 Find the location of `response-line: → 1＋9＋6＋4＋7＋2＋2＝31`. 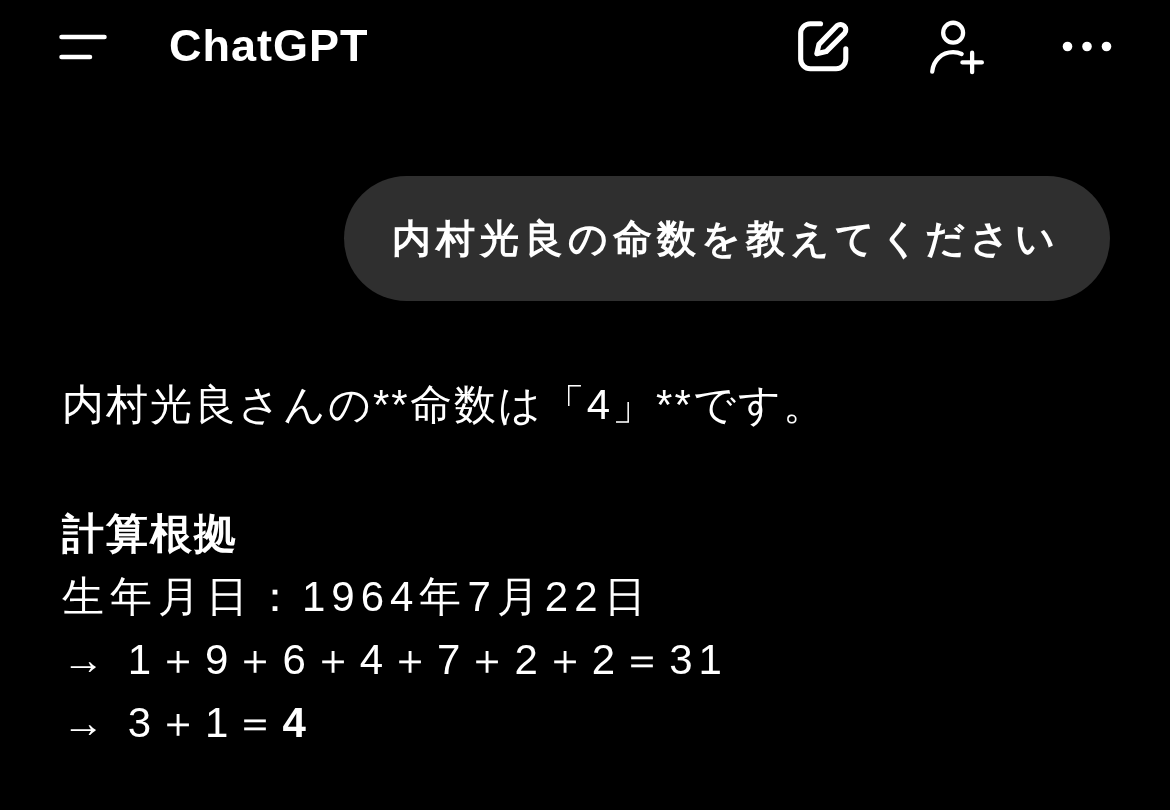

response-line: → 1＋9＋6＋4＋7＋2＋2＝31 is located at coordinates (395, 660).